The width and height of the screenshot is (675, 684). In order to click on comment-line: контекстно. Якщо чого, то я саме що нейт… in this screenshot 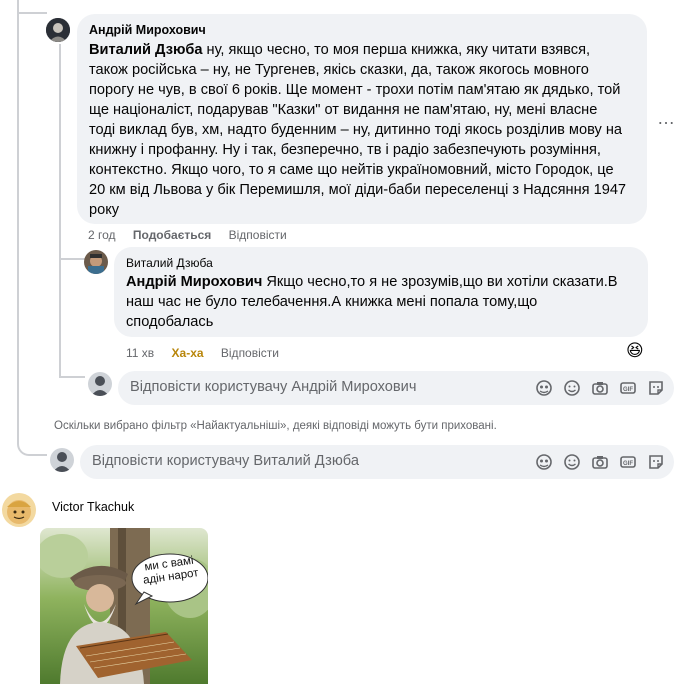, I will do `click(351, 170)`.